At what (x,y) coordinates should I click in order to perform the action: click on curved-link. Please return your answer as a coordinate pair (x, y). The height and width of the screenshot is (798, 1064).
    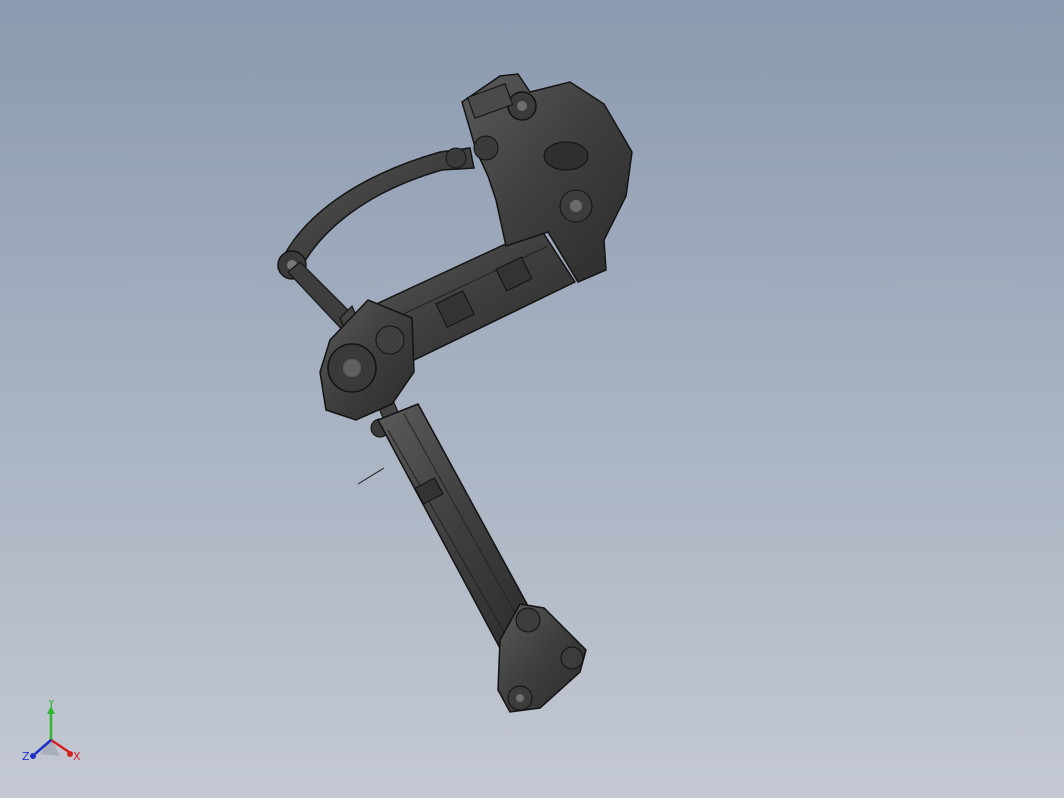
    Looking at the image, I should click on (376, 213).